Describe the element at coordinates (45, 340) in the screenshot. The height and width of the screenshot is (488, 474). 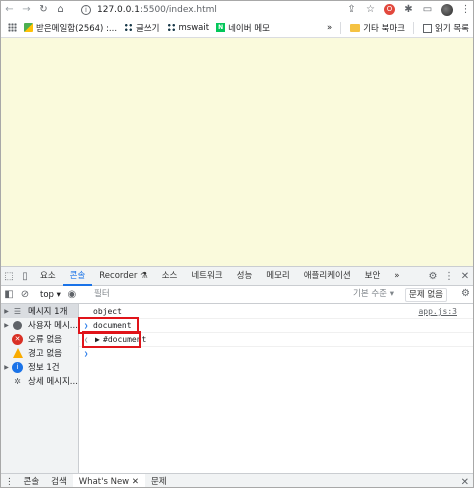
I see `sidebar-item-label: 오류 없음` at that location.